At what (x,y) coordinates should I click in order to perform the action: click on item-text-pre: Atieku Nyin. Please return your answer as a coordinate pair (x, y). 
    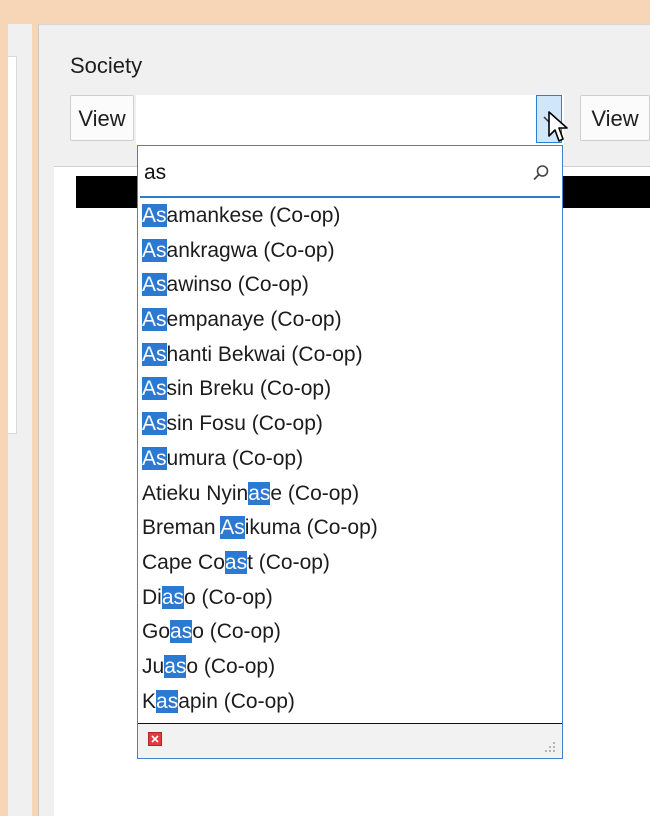
    Looking at the image, I should click on (195, 493).